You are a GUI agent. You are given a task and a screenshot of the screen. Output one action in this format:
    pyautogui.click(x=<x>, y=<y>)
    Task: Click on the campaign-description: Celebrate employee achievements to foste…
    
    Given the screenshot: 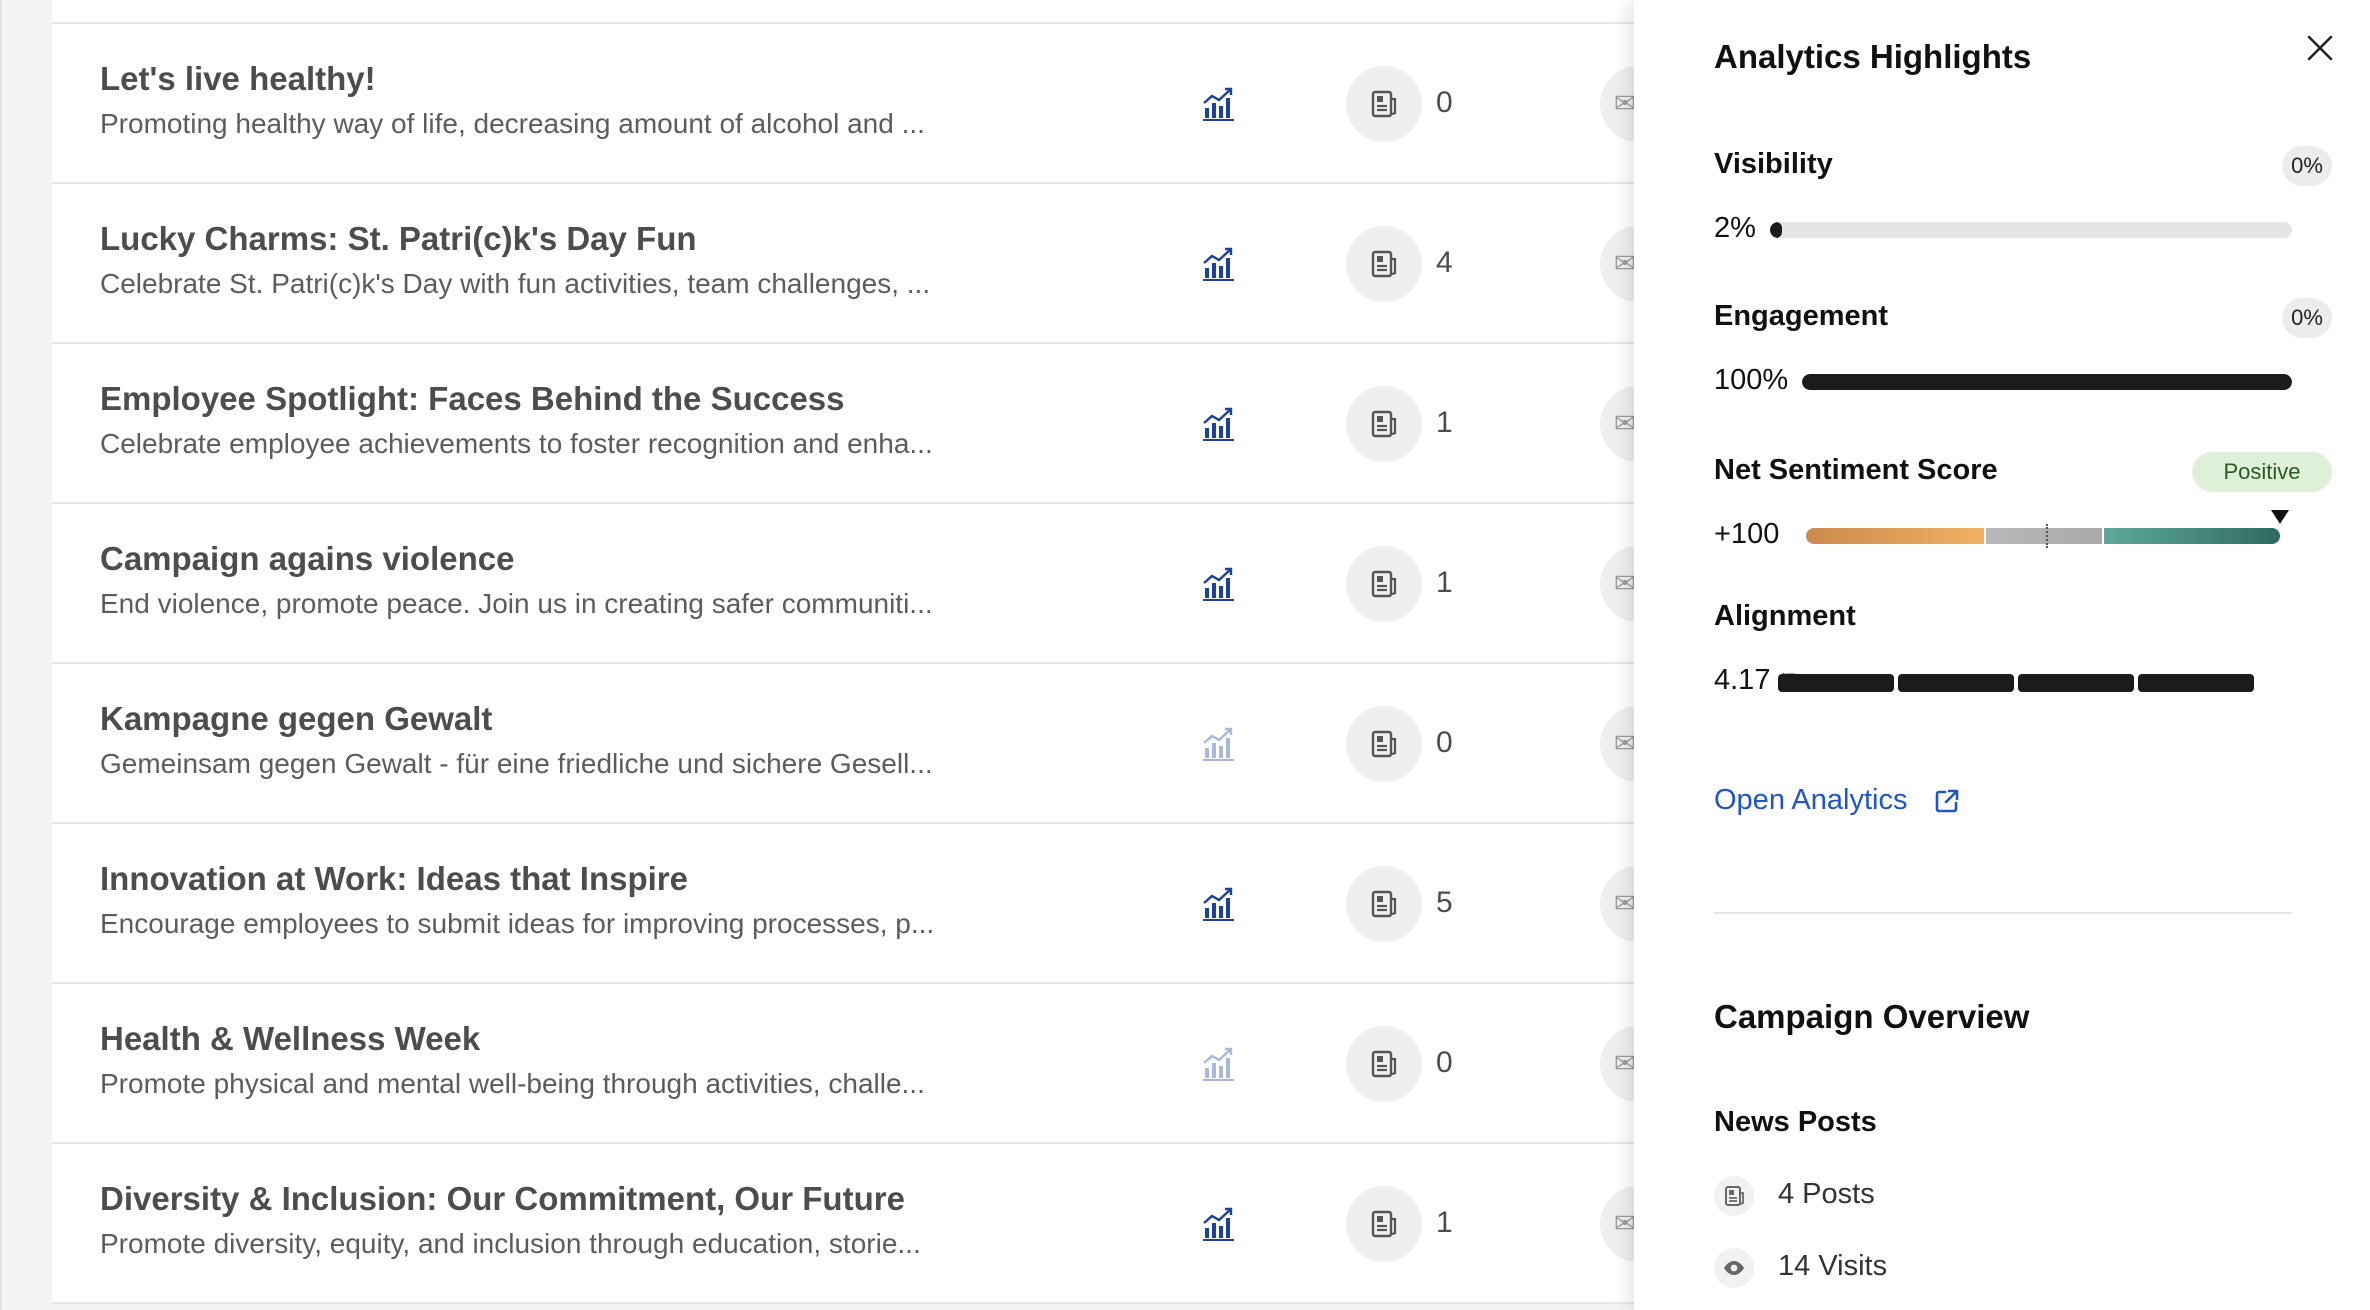 What is the action you would take?
    pyautogui.click(x=516, y=443)
    